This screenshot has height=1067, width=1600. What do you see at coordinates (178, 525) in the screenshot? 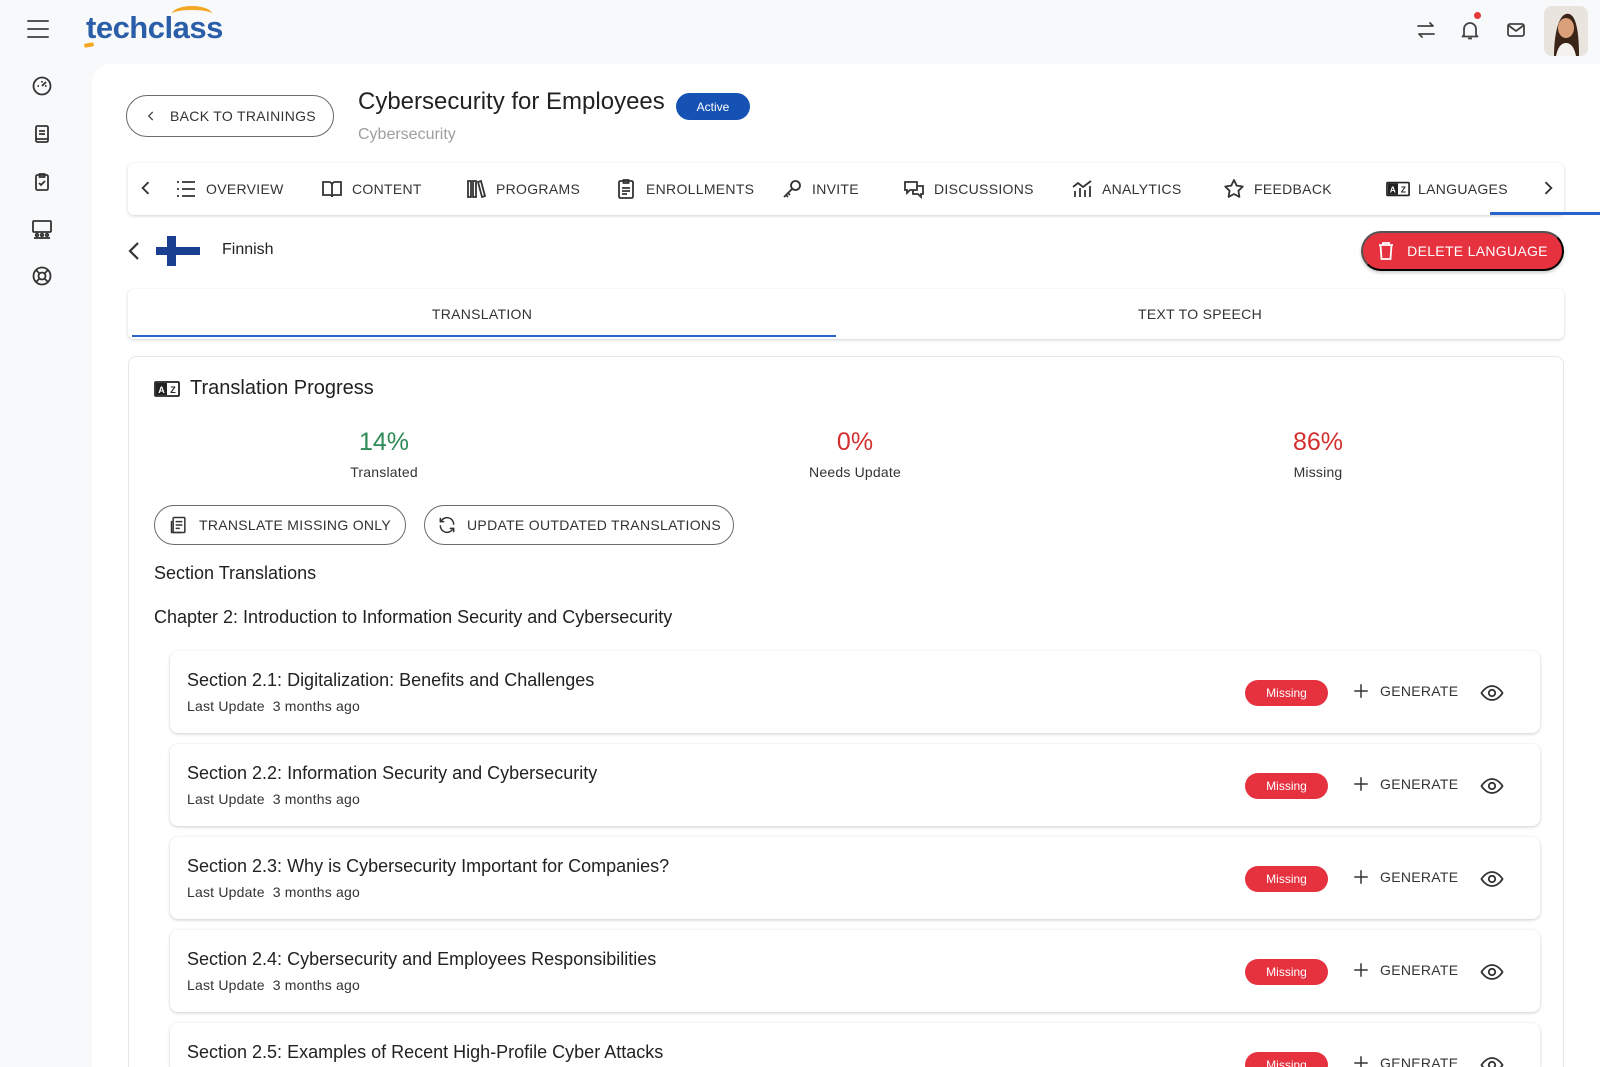
I see `document-icon` at bounding box center [178, 525].